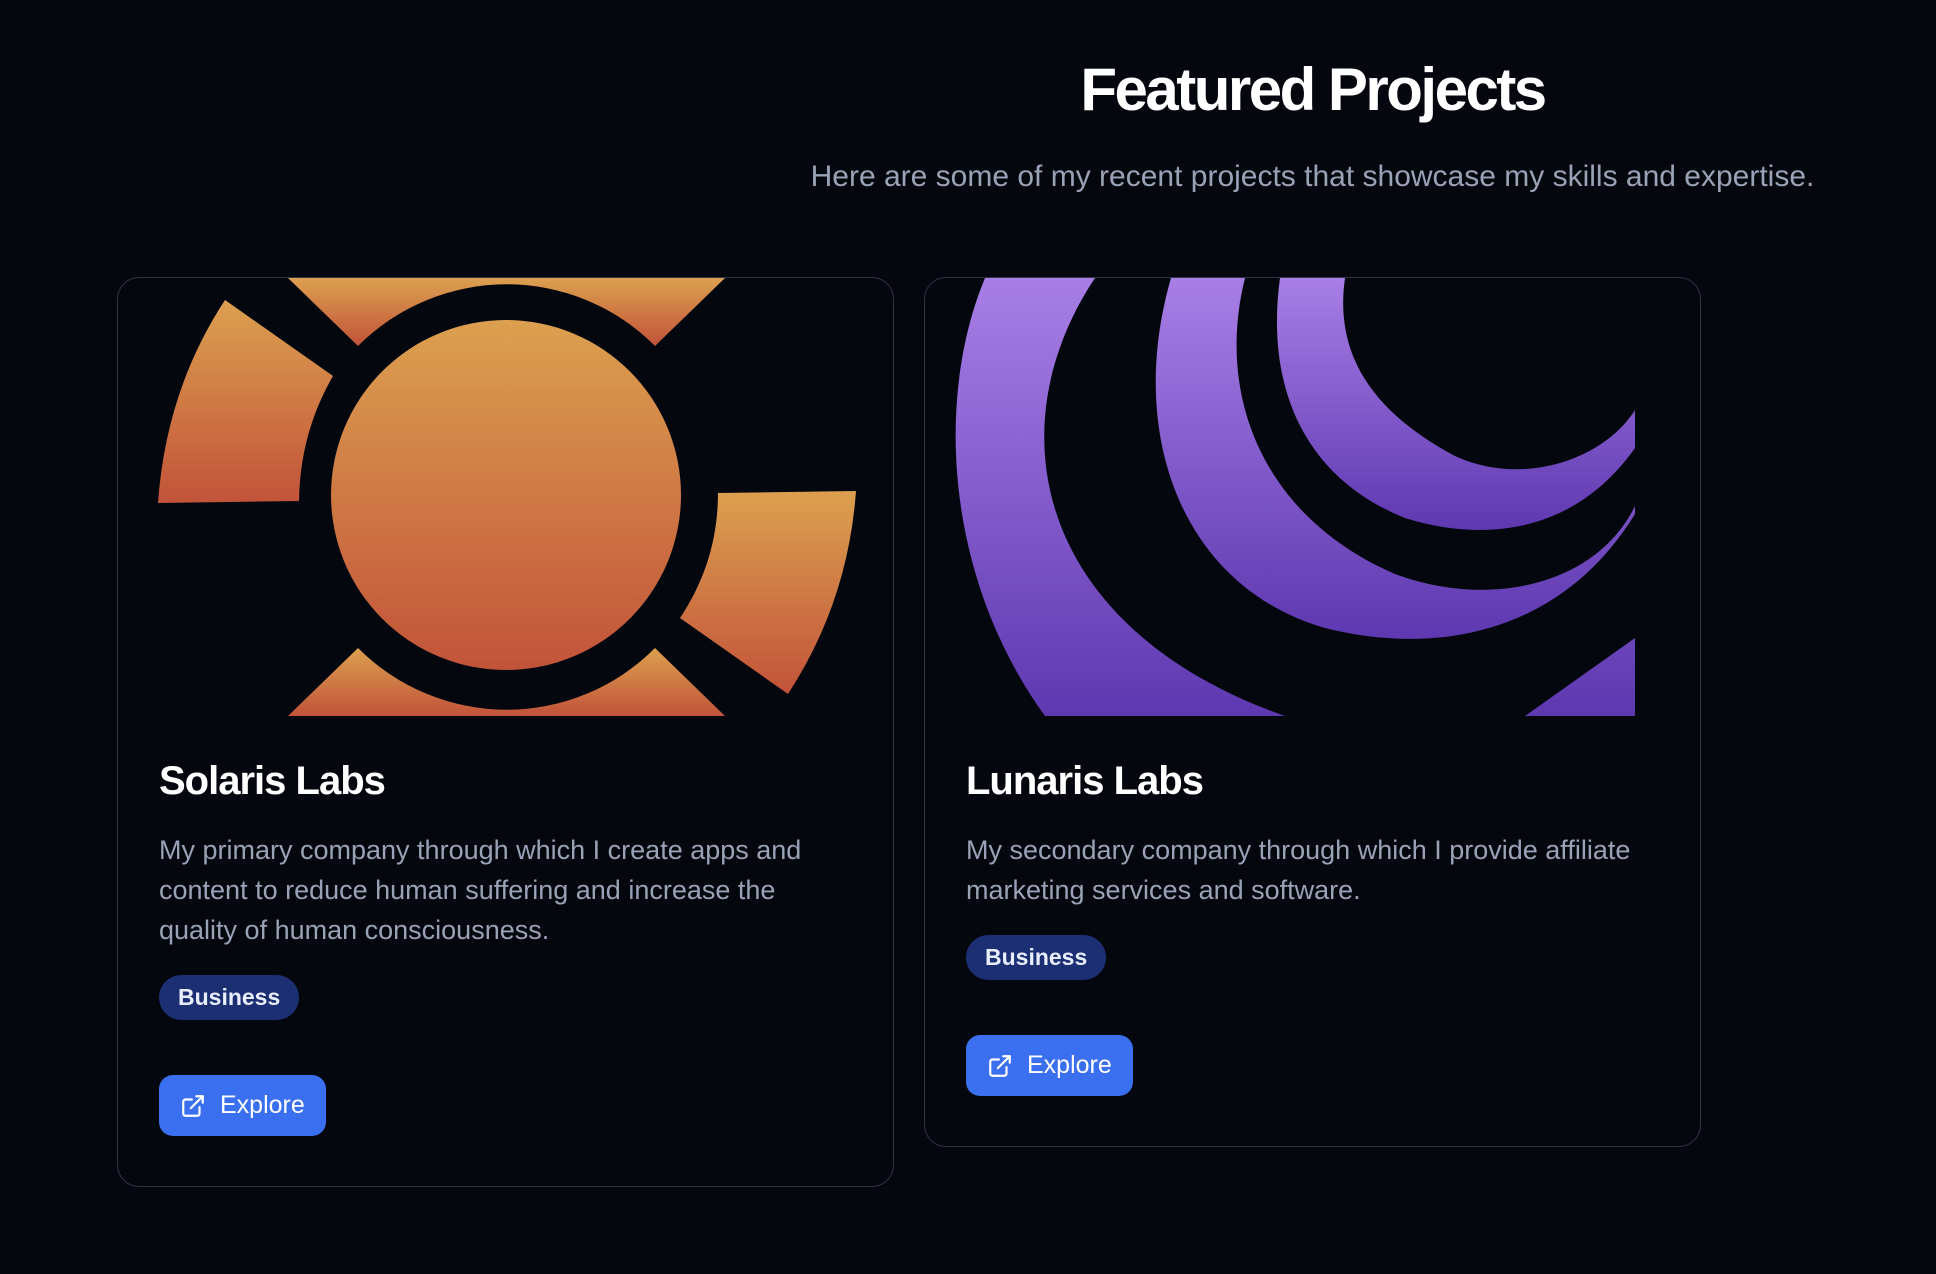 The width and height of the screenshot is (1936, 1274). What do you see at coordinates (1085, 781) in the screenshot?
I see `project-title: Lunaris Labs` at bounding box center [1085, 781].